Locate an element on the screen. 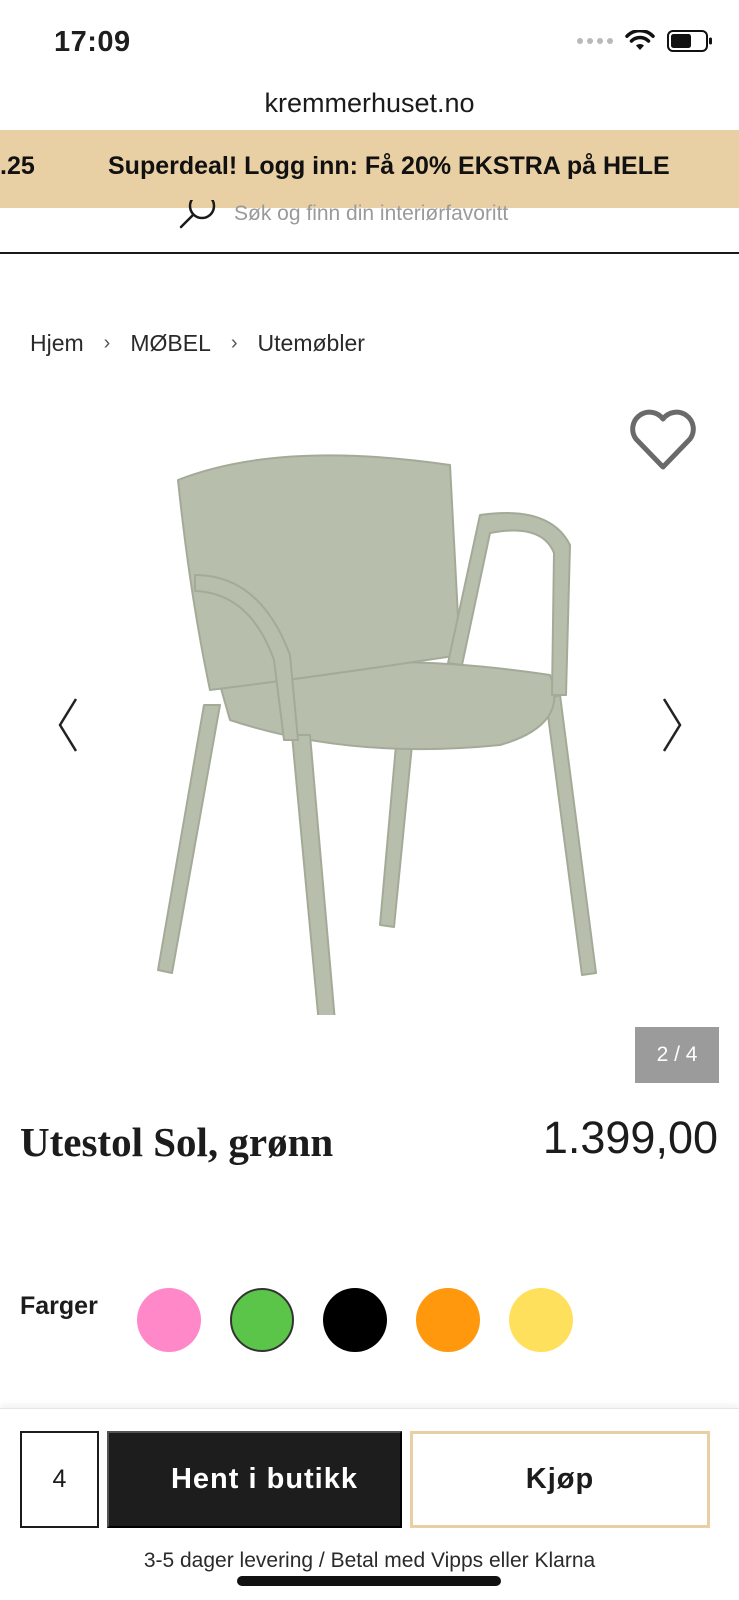 The width and height of the screenshot is (739, 1600). product-price: 1.399,00 is located at coordinates (630, 1137).